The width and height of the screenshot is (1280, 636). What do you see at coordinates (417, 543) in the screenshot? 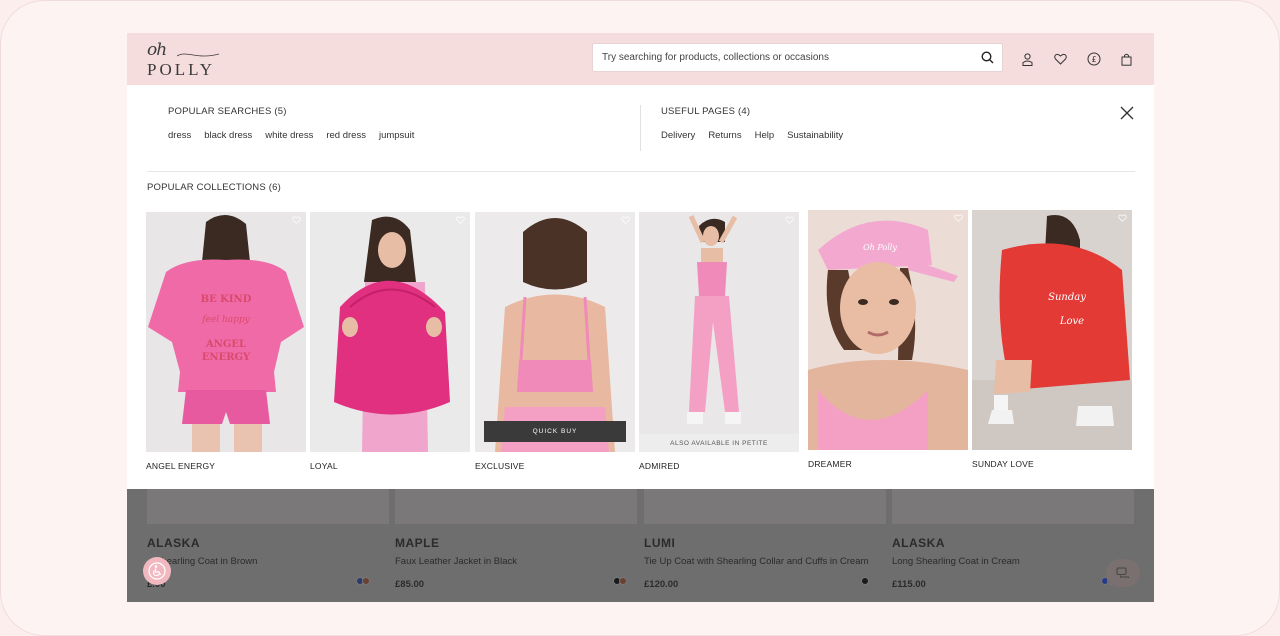
I see `product-name: MAPLE` at bounding box center [417, 543].